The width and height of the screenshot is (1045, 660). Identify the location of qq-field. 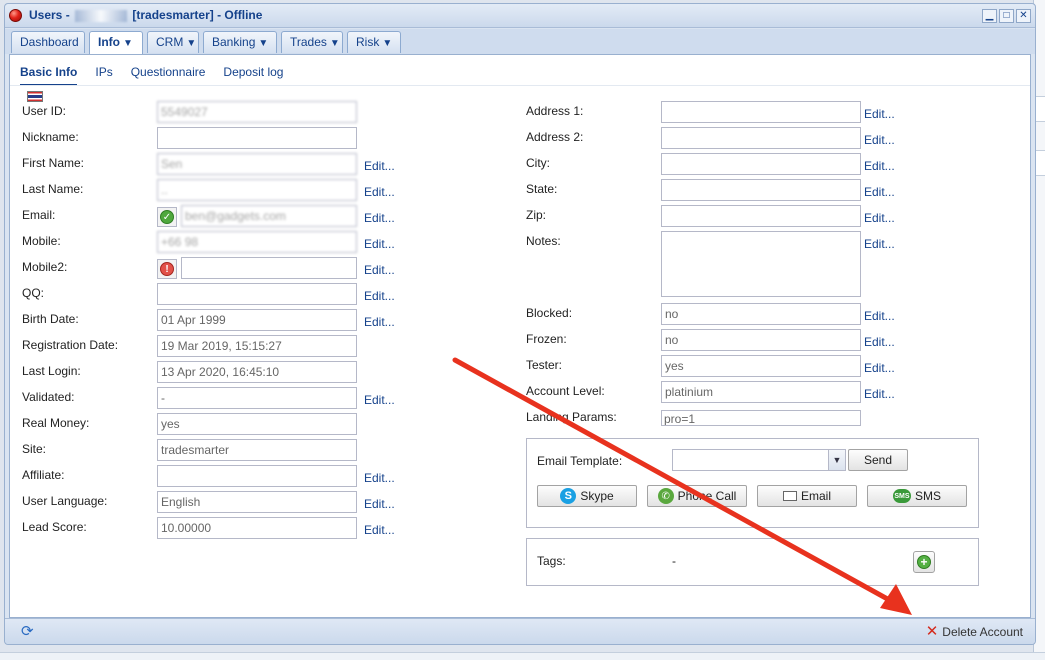
(257, 294).